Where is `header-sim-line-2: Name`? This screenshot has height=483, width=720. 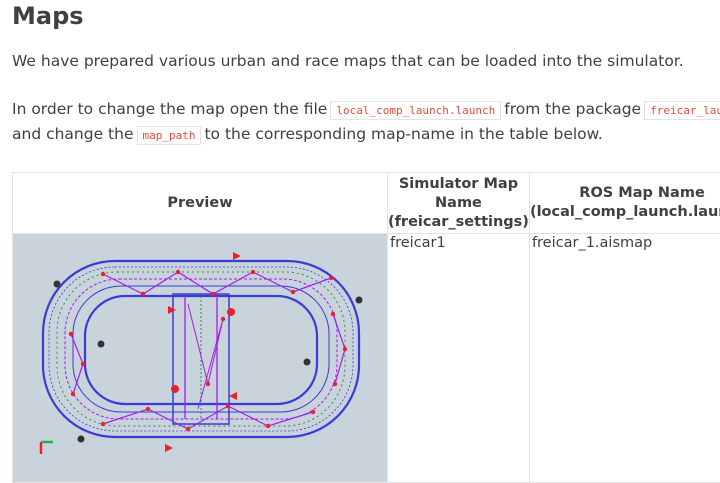 header-sim-line-2: Name is located at coordinates (458, 203).